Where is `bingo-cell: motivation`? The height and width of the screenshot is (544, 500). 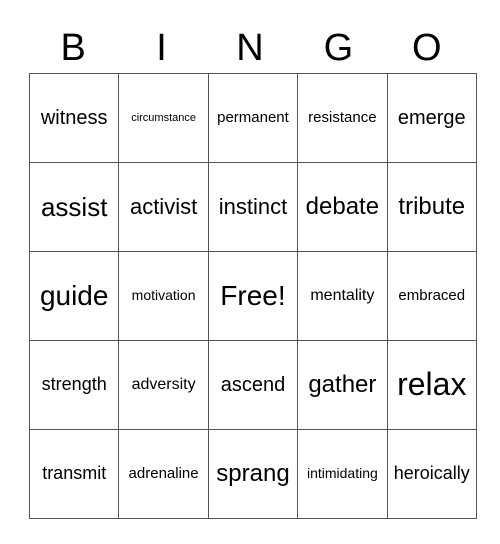
bingo-cell: motivation is located at coordinates (163, 296).